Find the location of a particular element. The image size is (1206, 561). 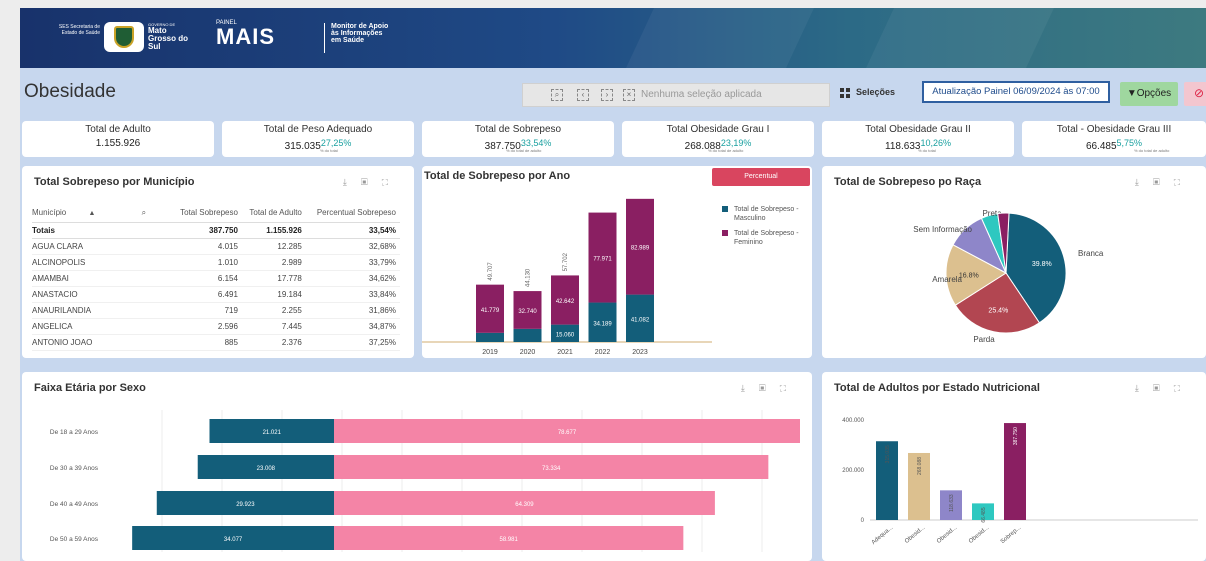

data-label: 78.677 is located at coordinates (567, 433).